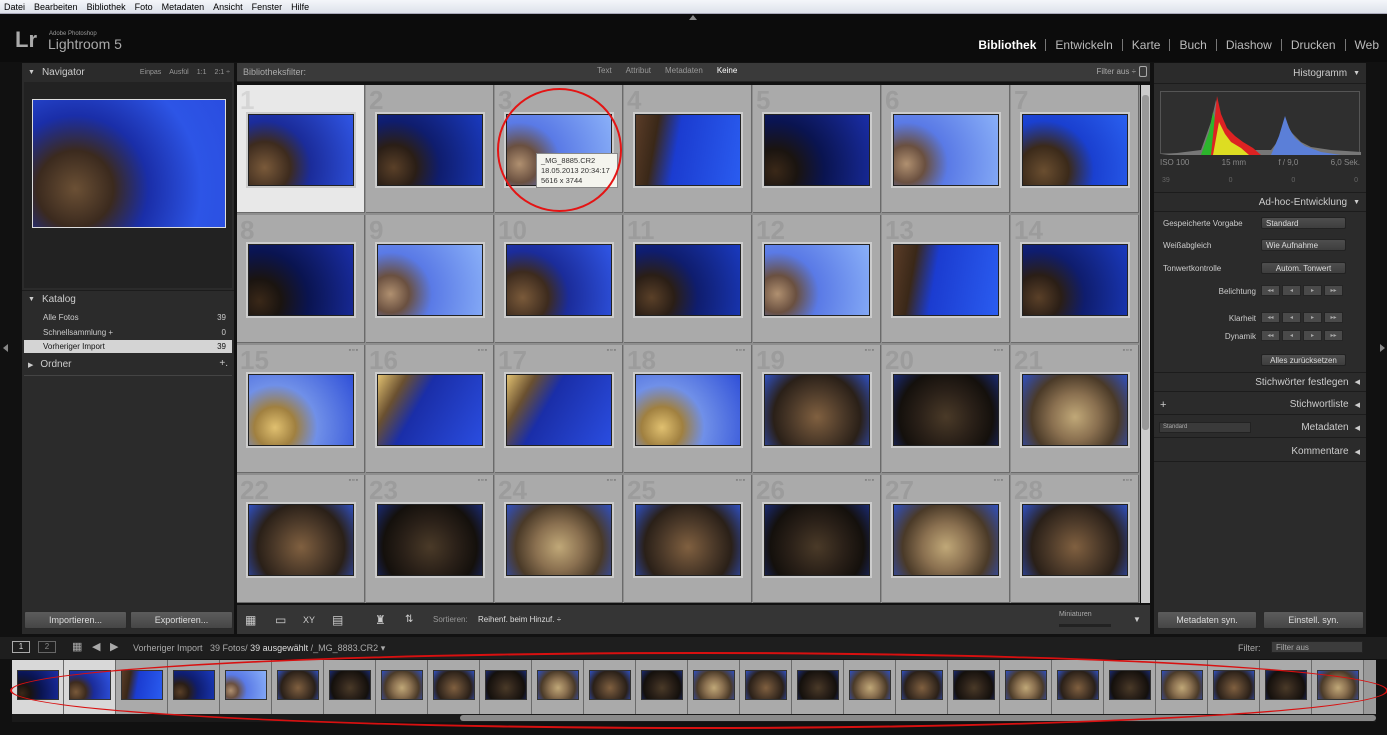  I want to click on add-keyword-icon: +, so click(1163, 405).